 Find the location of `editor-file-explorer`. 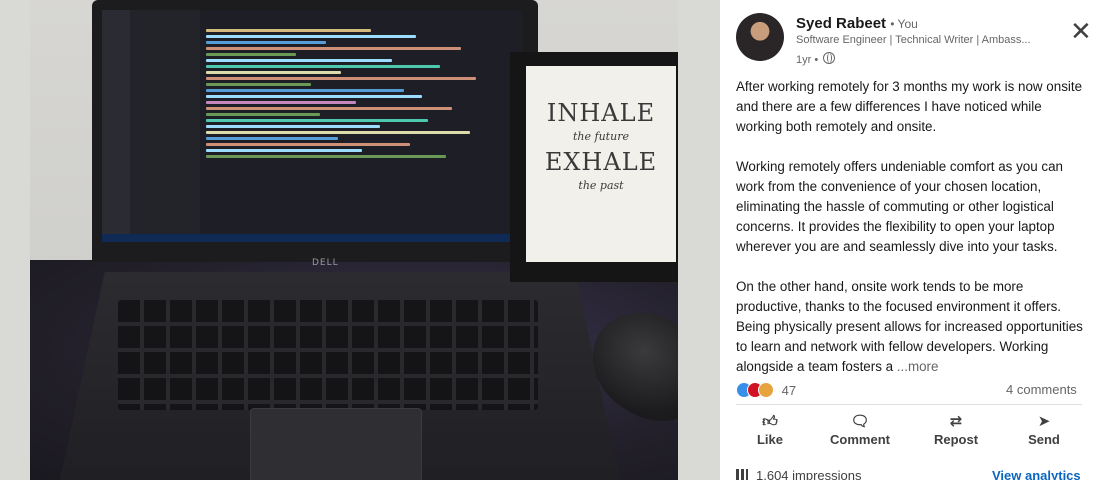

editor-file-explorer is located at coordinates (165, 126).